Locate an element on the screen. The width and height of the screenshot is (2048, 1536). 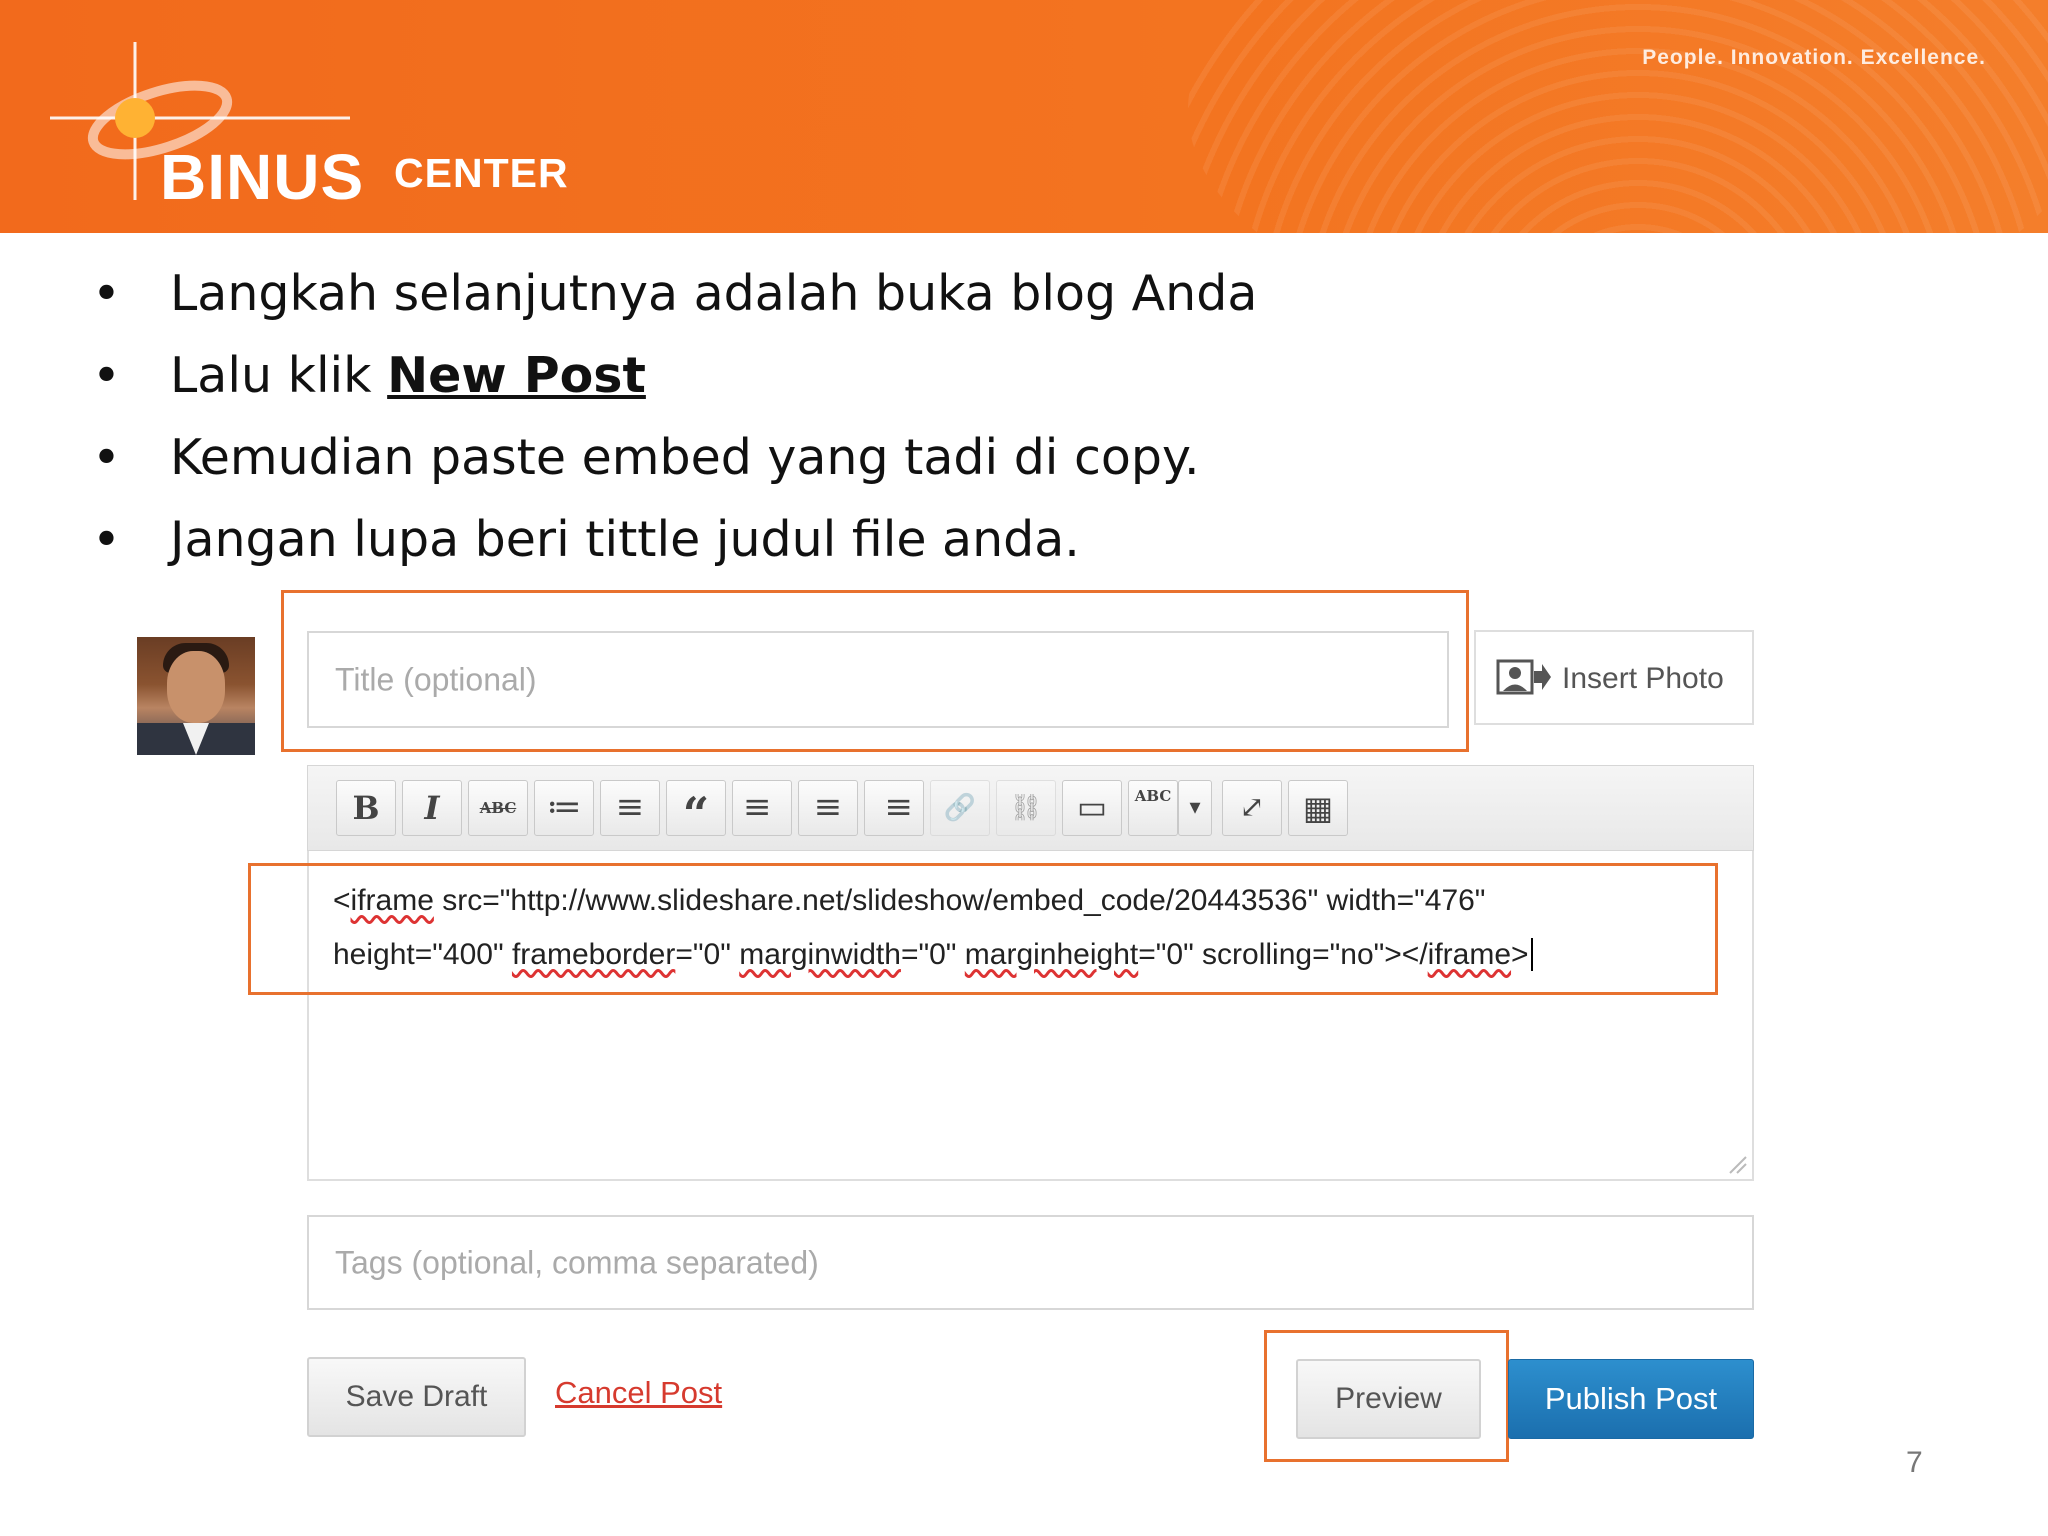
unlink-icon: ⛓ is located at coordinates (1026, 808).